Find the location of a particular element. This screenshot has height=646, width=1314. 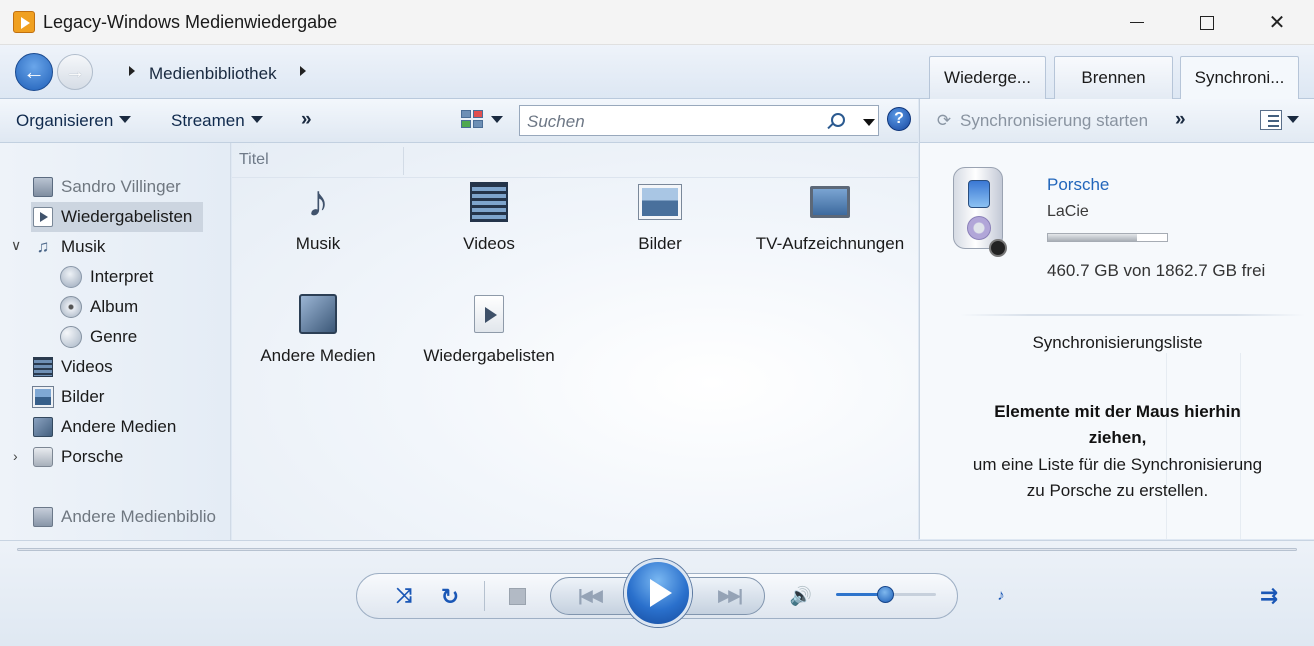

sidebar-item-user-library: Sandro Villinger is located at coordinates (107, 187).